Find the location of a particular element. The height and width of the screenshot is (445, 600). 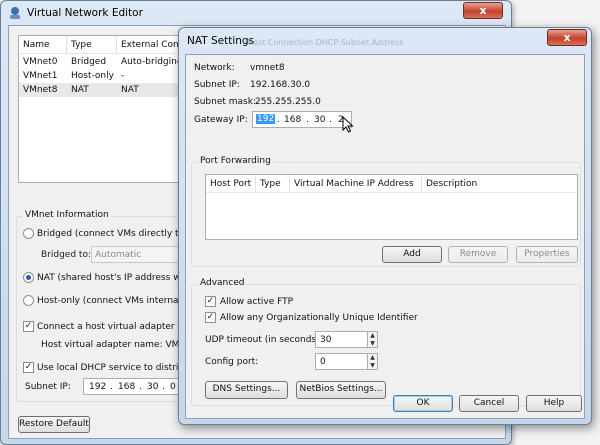

gateway-octet-selected: 192 is located at coordinates (266, 119).